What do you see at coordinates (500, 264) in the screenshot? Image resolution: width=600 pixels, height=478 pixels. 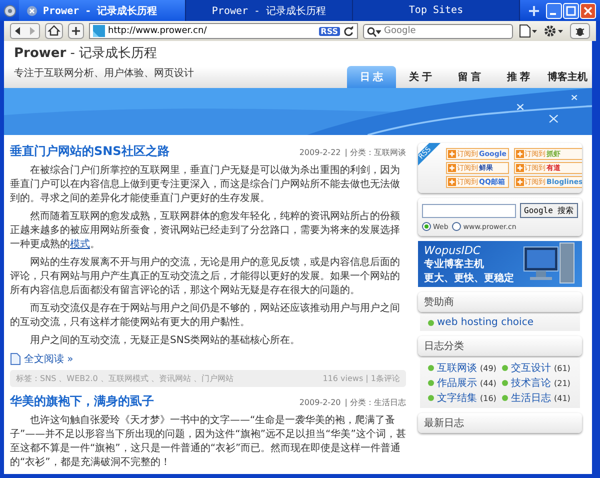 I see `ad-banner: WopusIDC 专业博客主机 更大、更快、更稳定` at bounding box center [500, 264].